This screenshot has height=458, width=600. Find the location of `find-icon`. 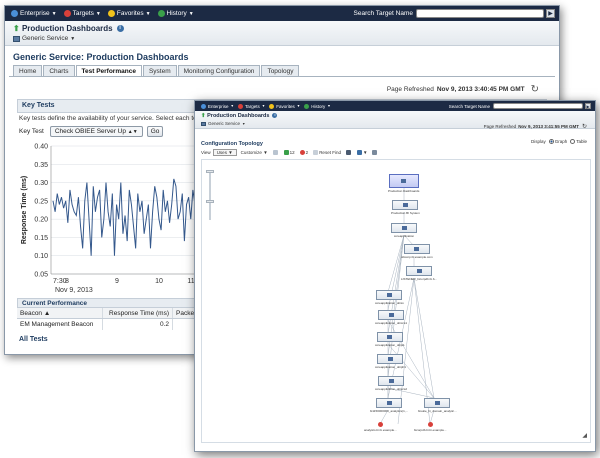

find-icon is located at coordinates (316, 152).